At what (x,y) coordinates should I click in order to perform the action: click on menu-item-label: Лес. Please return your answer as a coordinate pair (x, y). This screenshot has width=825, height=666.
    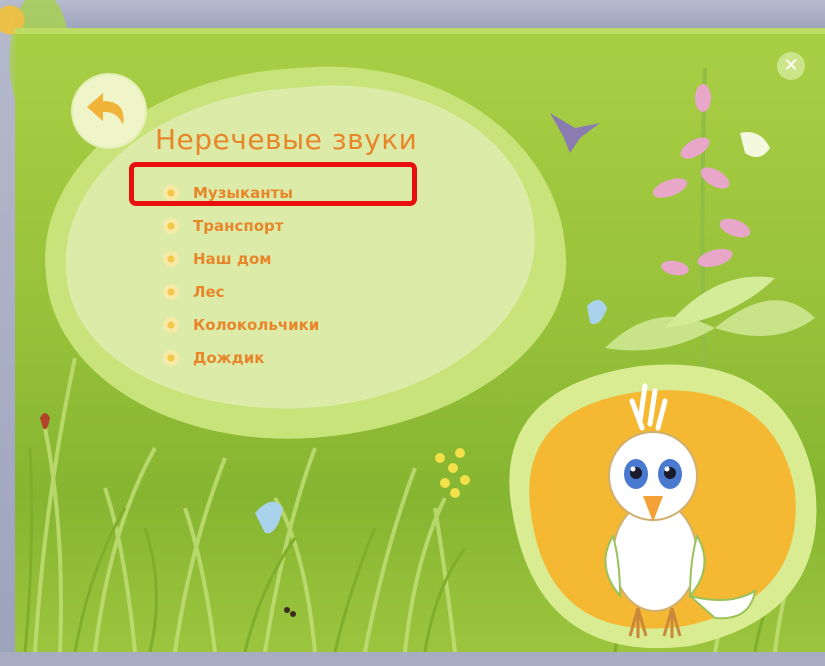
    Looking at the image, I should click on (209, 291).